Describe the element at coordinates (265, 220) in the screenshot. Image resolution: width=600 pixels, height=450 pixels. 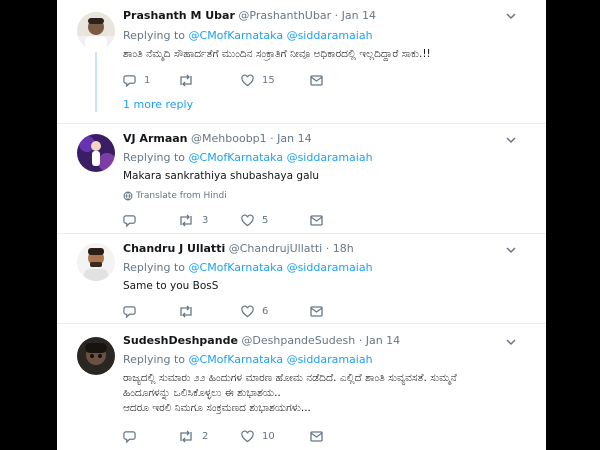
I see `like-count: 5` at that location.